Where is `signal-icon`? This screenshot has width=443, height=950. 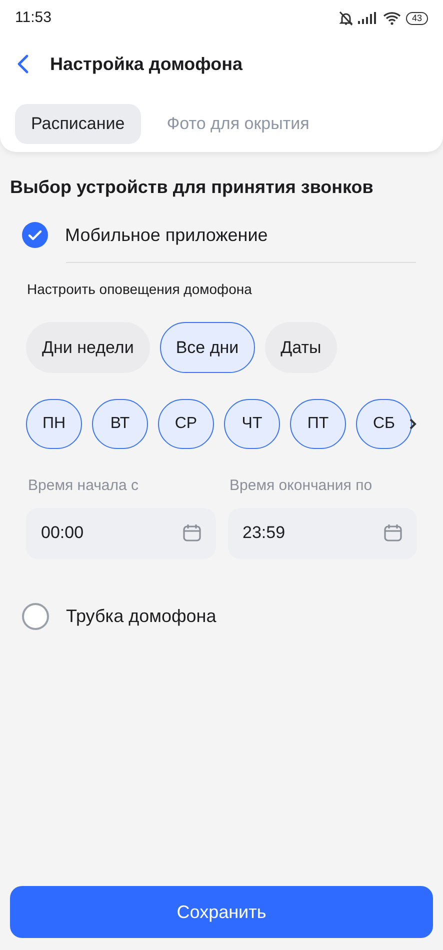 signal-icon is located at coordinates (368, 18).